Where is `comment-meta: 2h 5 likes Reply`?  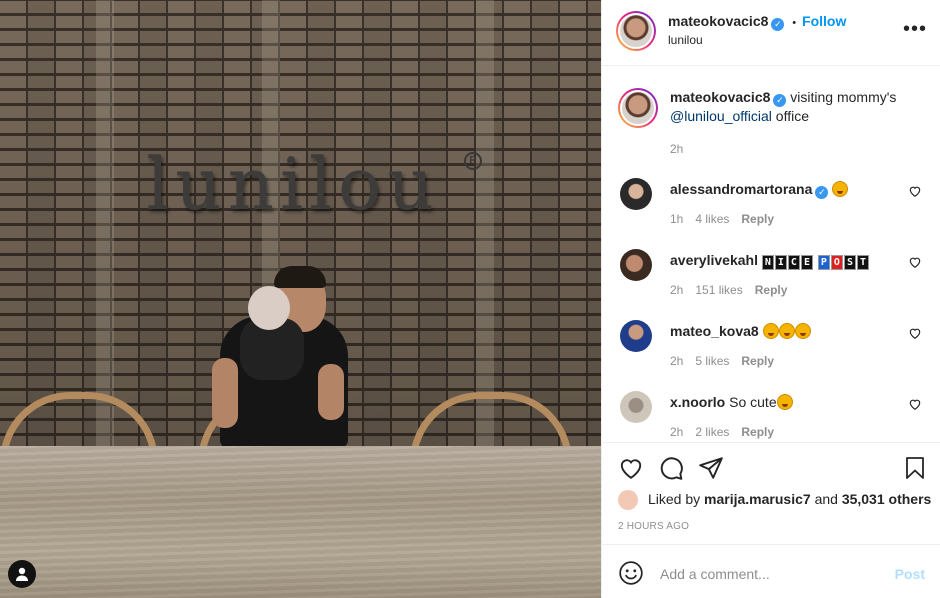
comment-meta: 2h 5 likes Reply is located at coordinates (728, 361).